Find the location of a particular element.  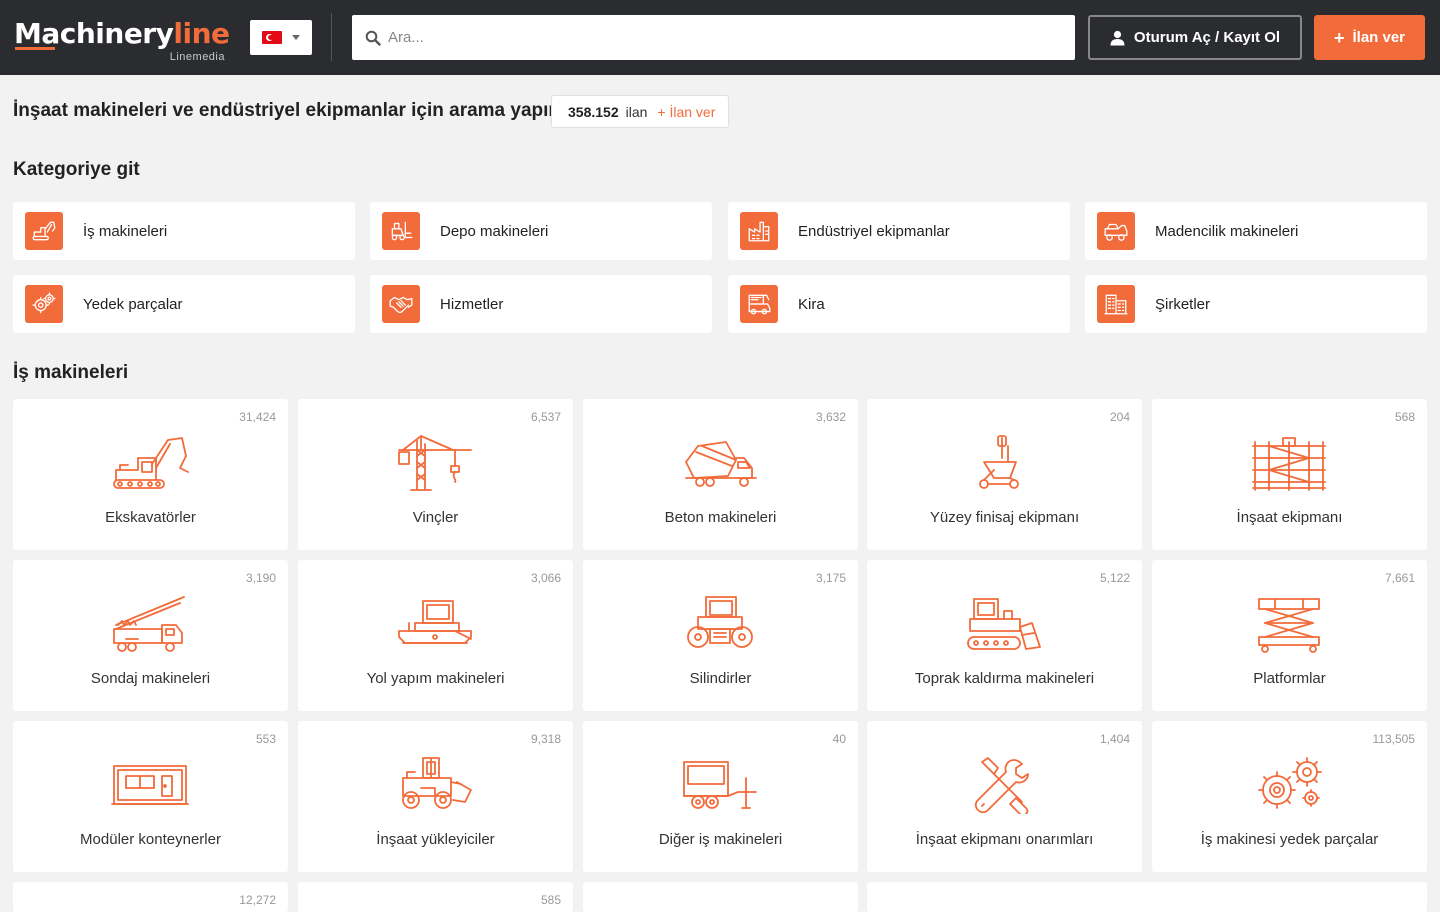

forklift-icon is located at coordinates (401, 231).